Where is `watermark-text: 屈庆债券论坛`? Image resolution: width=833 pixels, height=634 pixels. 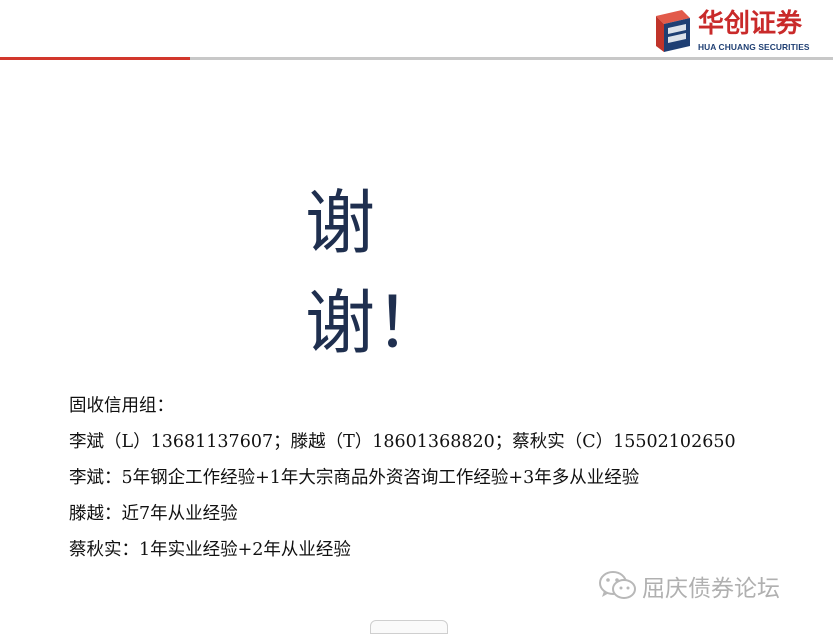
watermark-text: 屈庆债券论坛 is located at coordinates (711, 589).